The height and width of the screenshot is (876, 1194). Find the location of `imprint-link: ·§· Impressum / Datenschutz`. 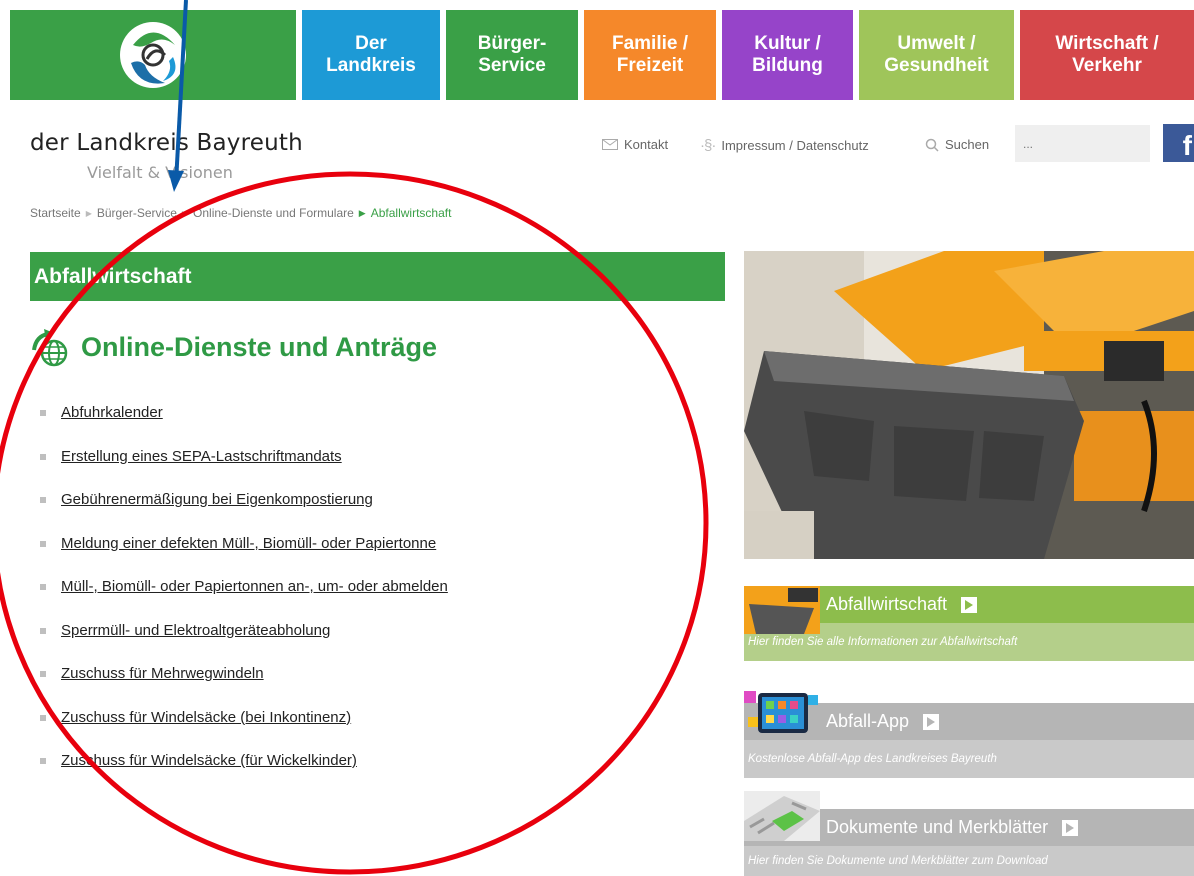

imprint-link: ·§· Impressum / Datenschutz is located at coordinates (784, 145).